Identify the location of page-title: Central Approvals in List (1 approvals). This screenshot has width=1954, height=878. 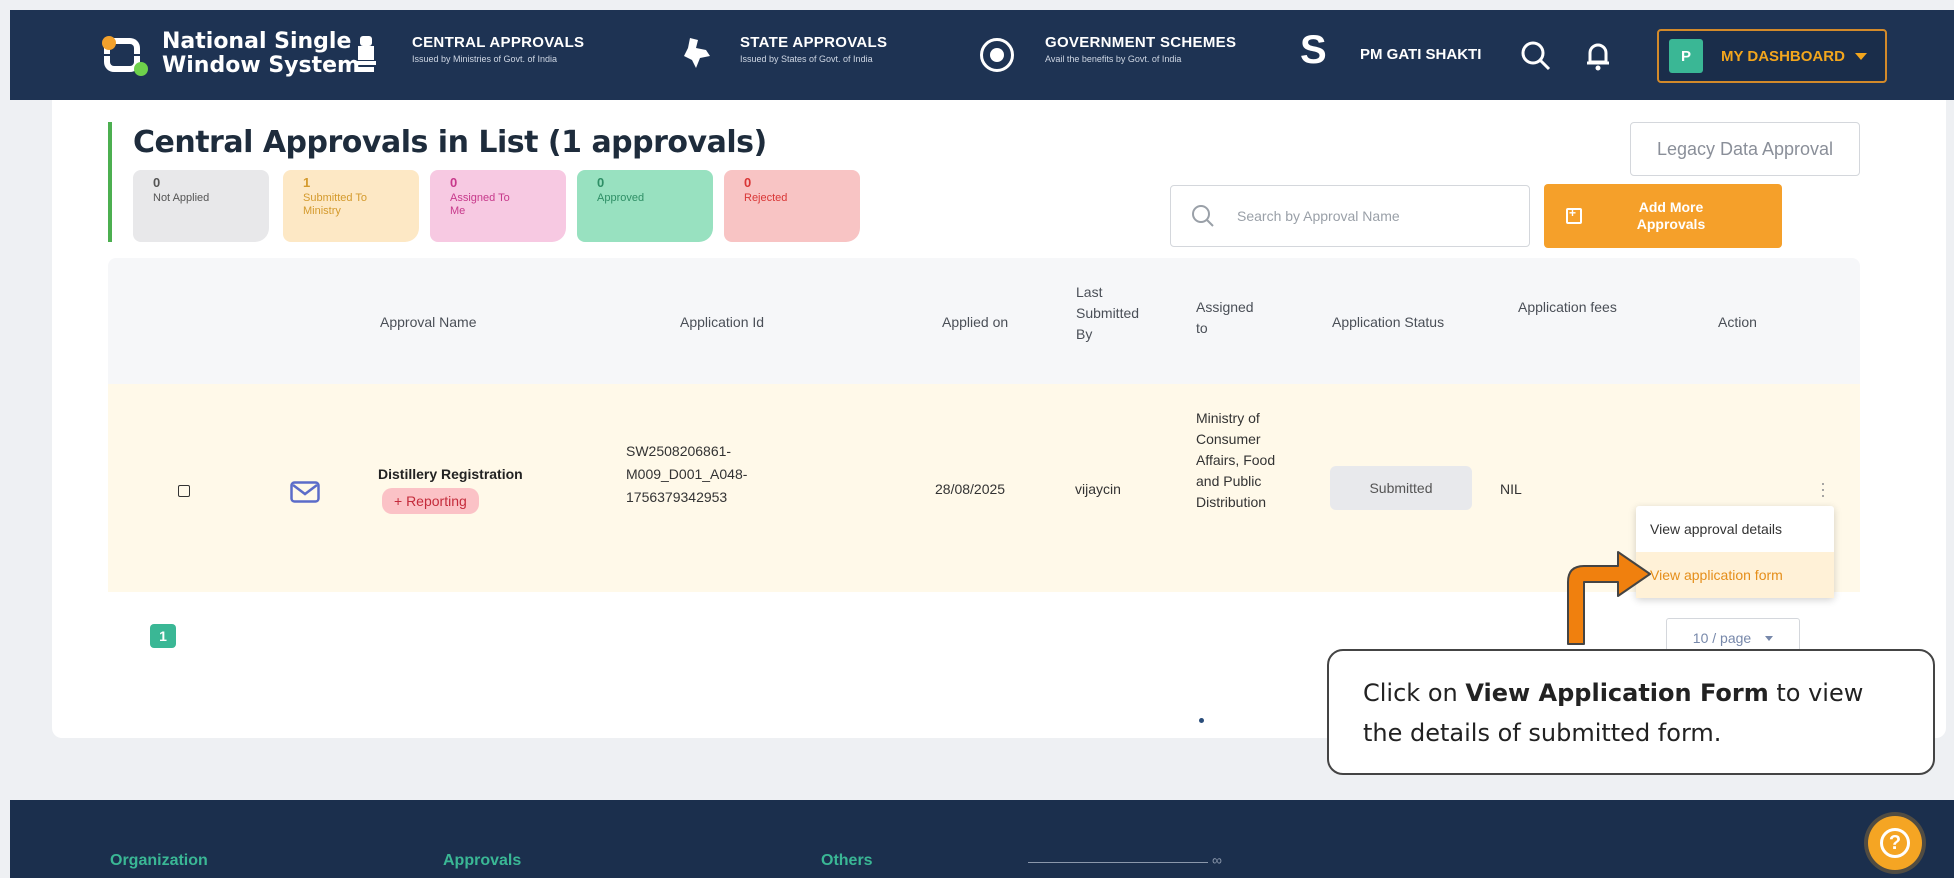
(450, 142).